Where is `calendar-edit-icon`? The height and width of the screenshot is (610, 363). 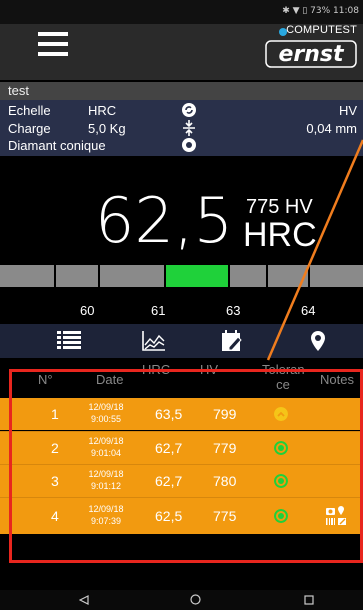 calendar-edit-icon is located at coordinates (233, 341).